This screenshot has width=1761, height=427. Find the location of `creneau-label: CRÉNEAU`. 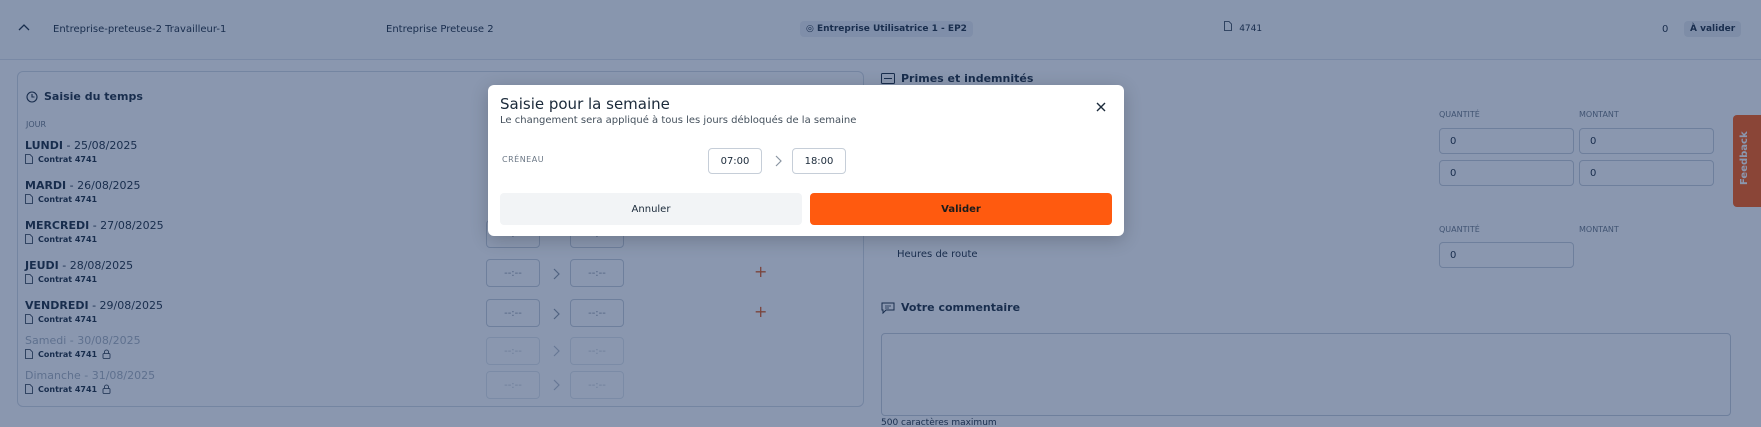

creneau-label: CRÉNEAU is located at coordinates (523, 159).